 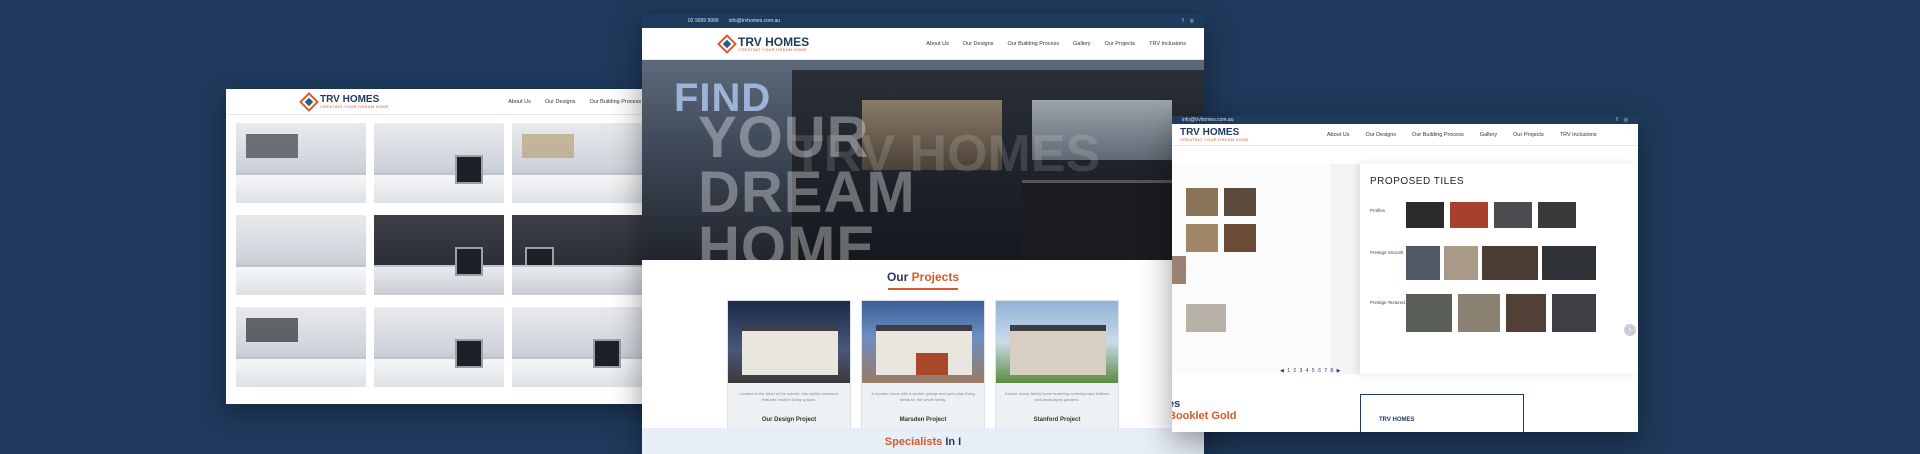 What do you see at coordinates (1417, 181) in the screenshot?
I see `tiles-title: PROPOSED TILES` at bounding box center [1417, 181].